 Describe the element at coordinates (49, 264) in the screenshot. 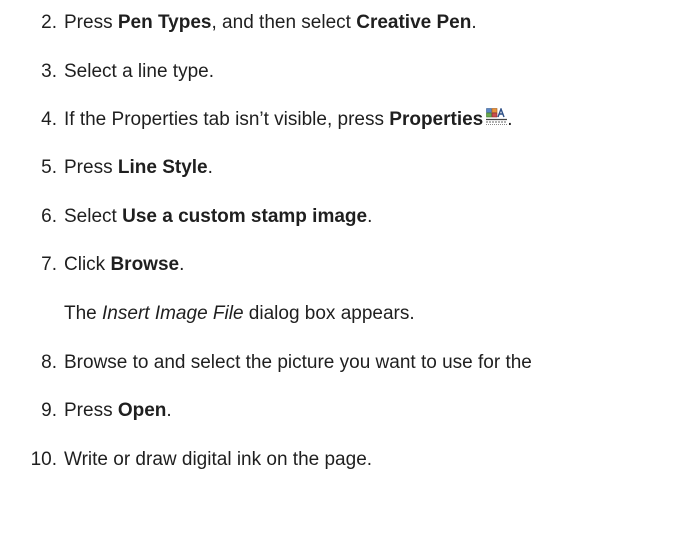

I see `step-number: 7.` at that location.